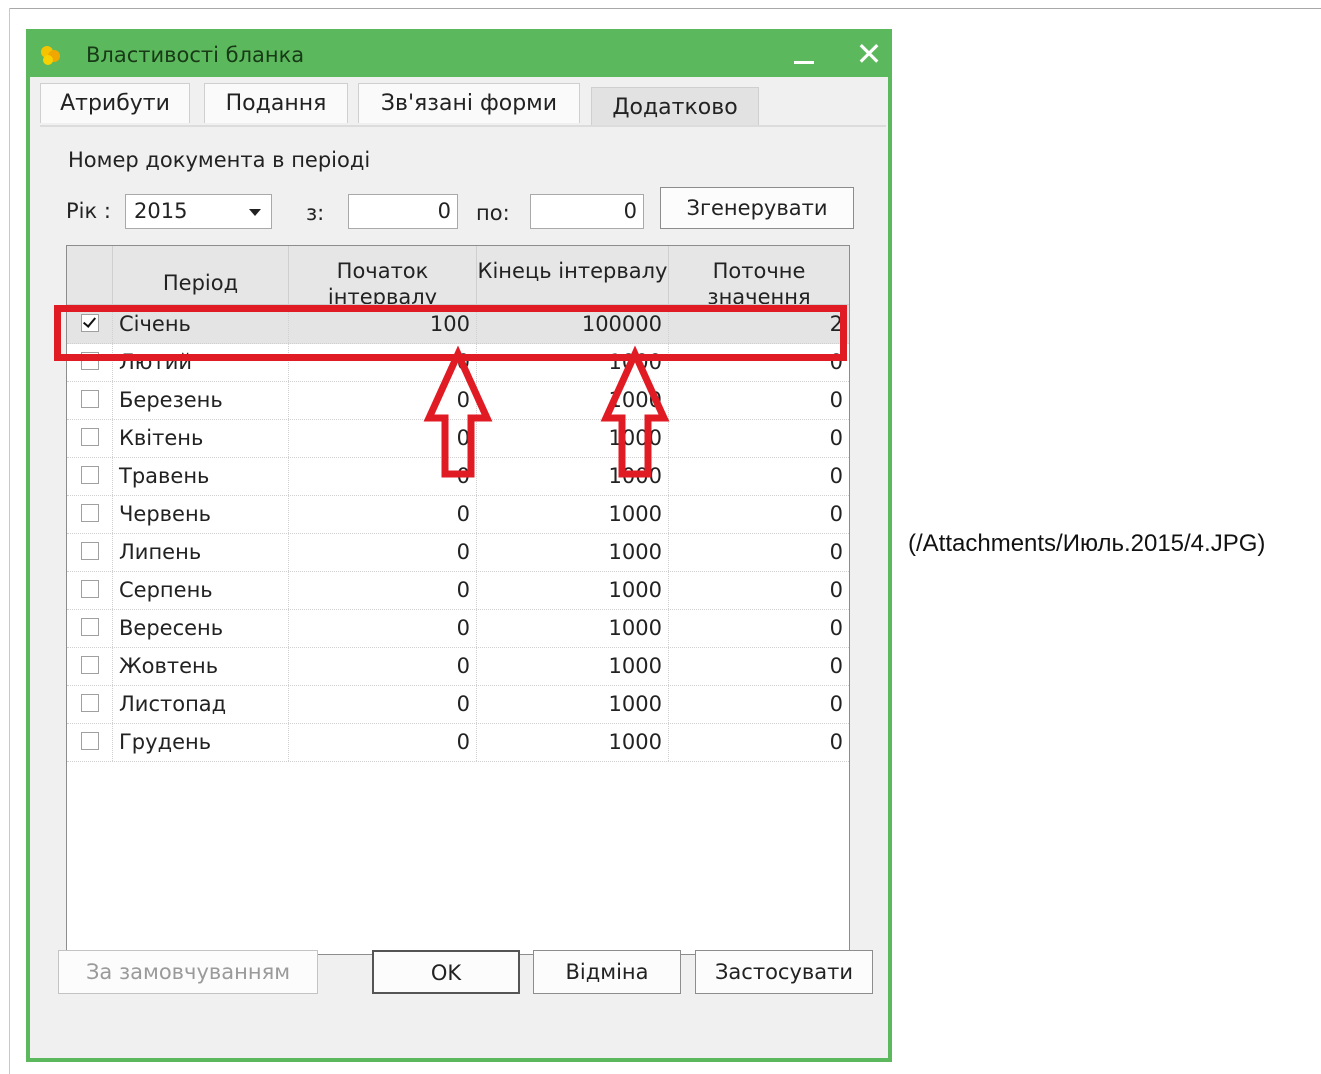  I want to click on start-cell: 100, so click(383, 324).